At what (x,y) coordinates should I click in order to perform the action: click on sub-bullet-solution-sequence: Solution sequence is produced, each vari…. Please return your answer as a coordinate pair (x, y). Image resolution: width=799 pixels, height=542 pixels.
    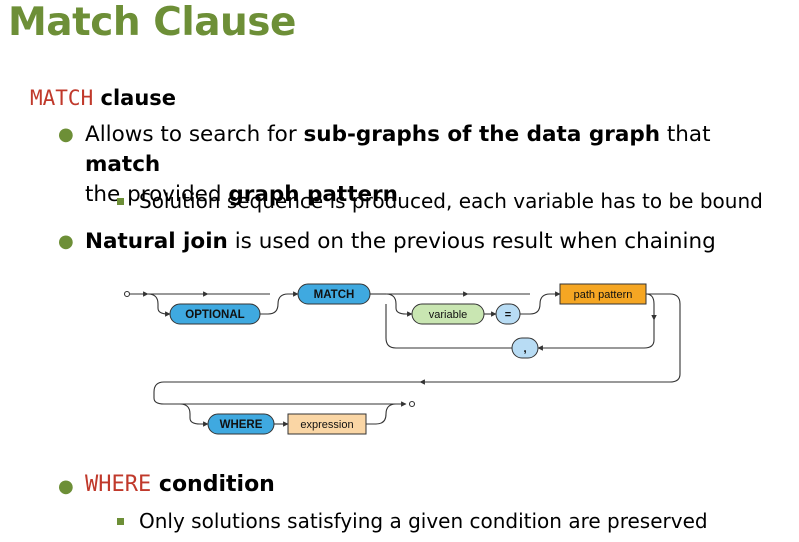
    Looking at the image, I should click on (451, 201).